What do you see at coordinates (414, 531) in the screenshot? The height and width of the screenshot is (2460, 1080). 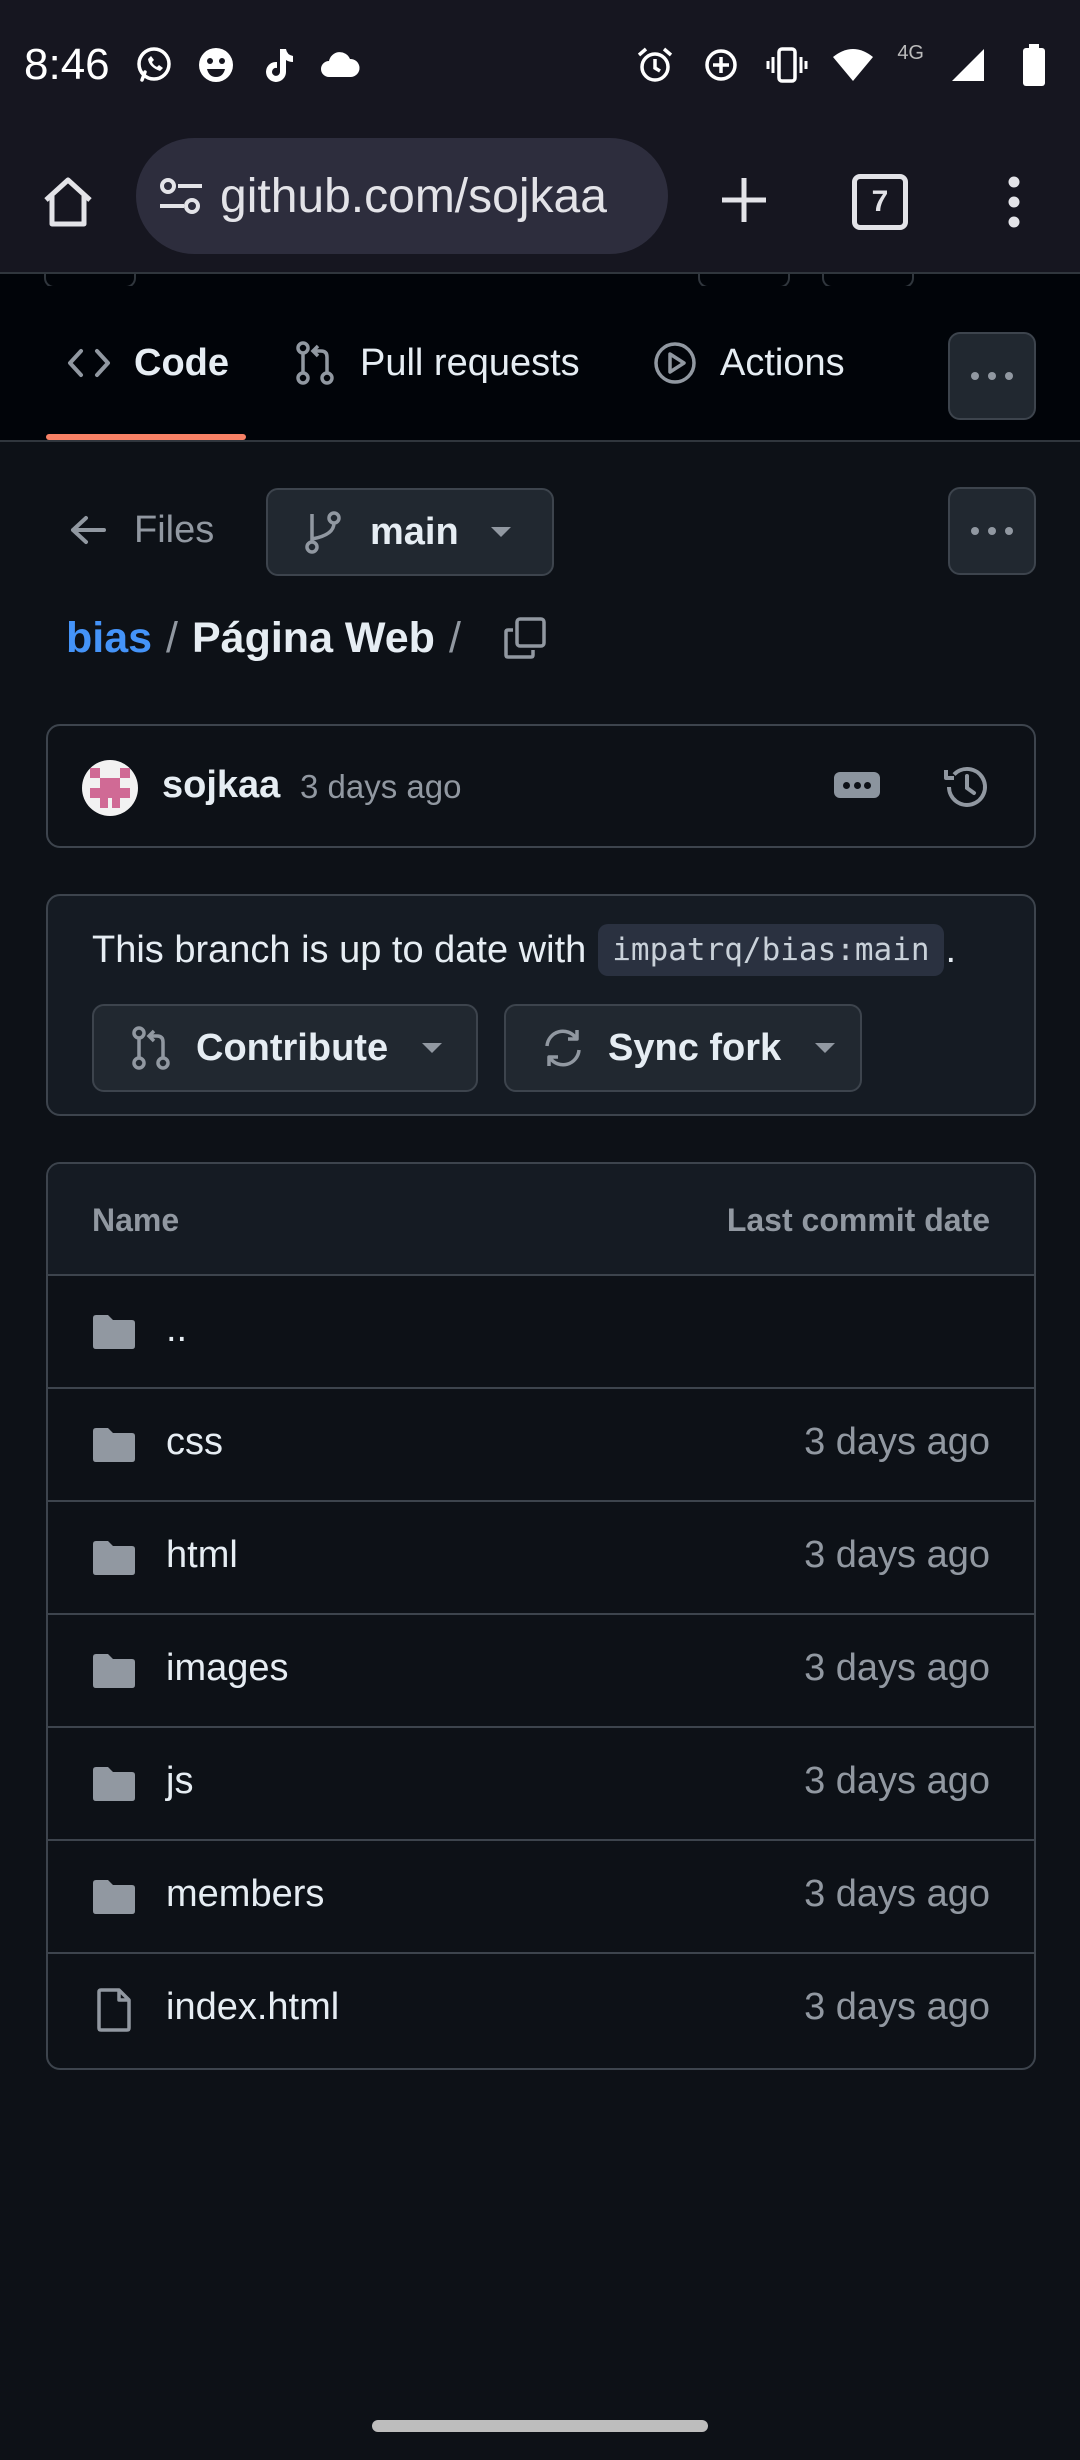 I see `branch-name: main` at bounding box center [414, 531].